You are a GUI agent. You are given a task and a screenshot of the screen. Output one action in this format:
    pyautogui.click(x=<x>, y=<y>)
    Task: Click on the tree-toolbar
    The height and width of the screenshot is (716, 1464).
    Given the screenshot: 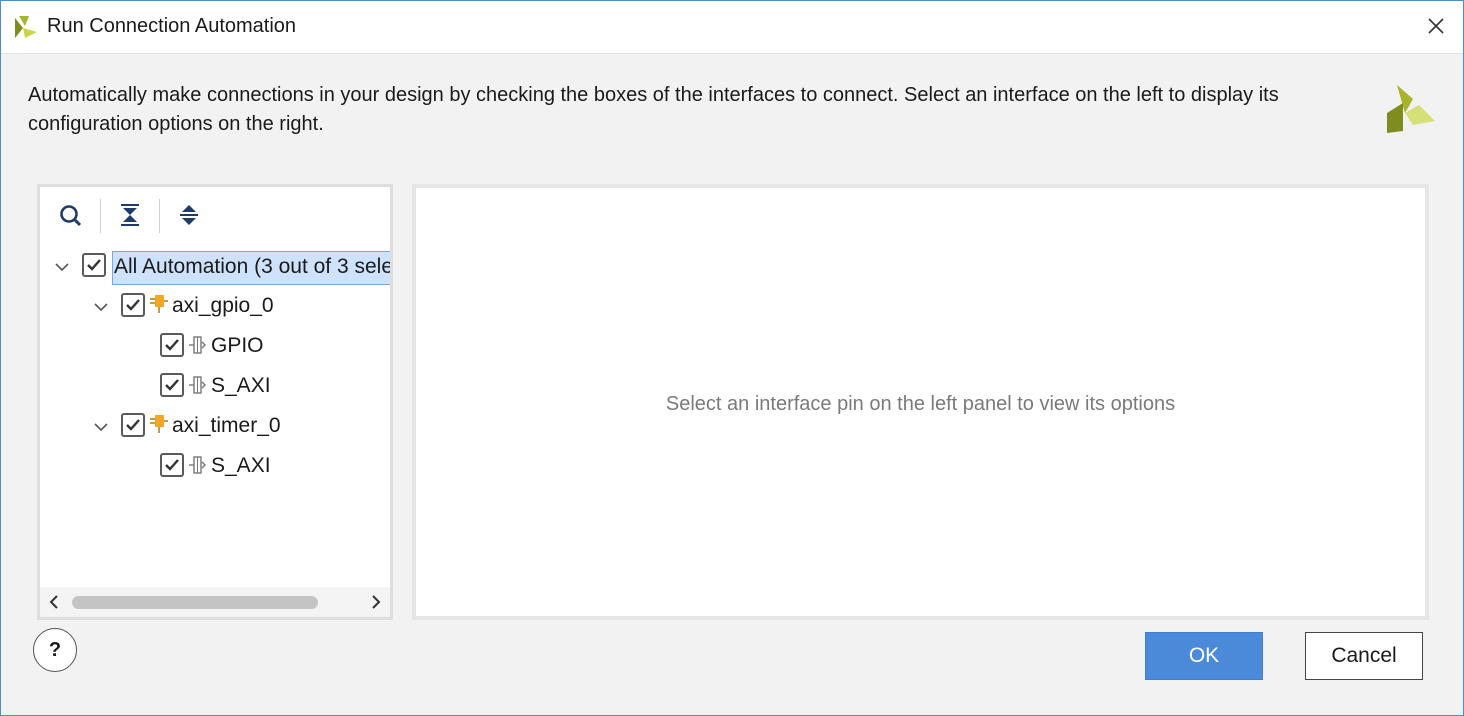 What is the action you would take?
    pyautogui.click(x=215, y=215)
    